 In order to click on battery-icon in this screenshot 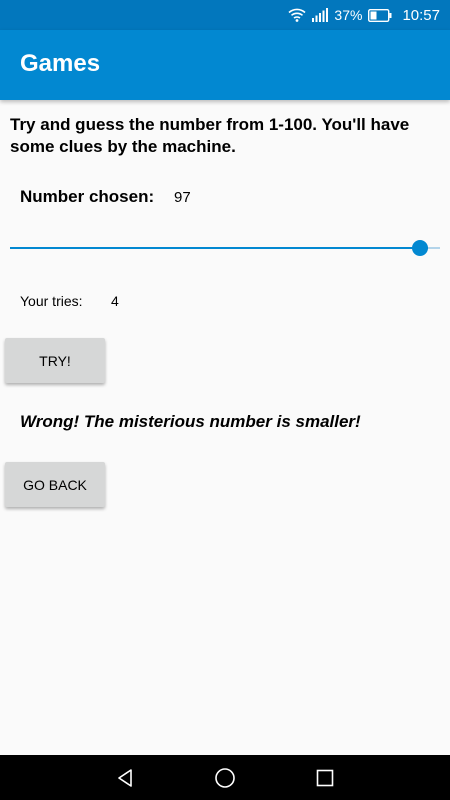, I will do `click(380, 15)`.